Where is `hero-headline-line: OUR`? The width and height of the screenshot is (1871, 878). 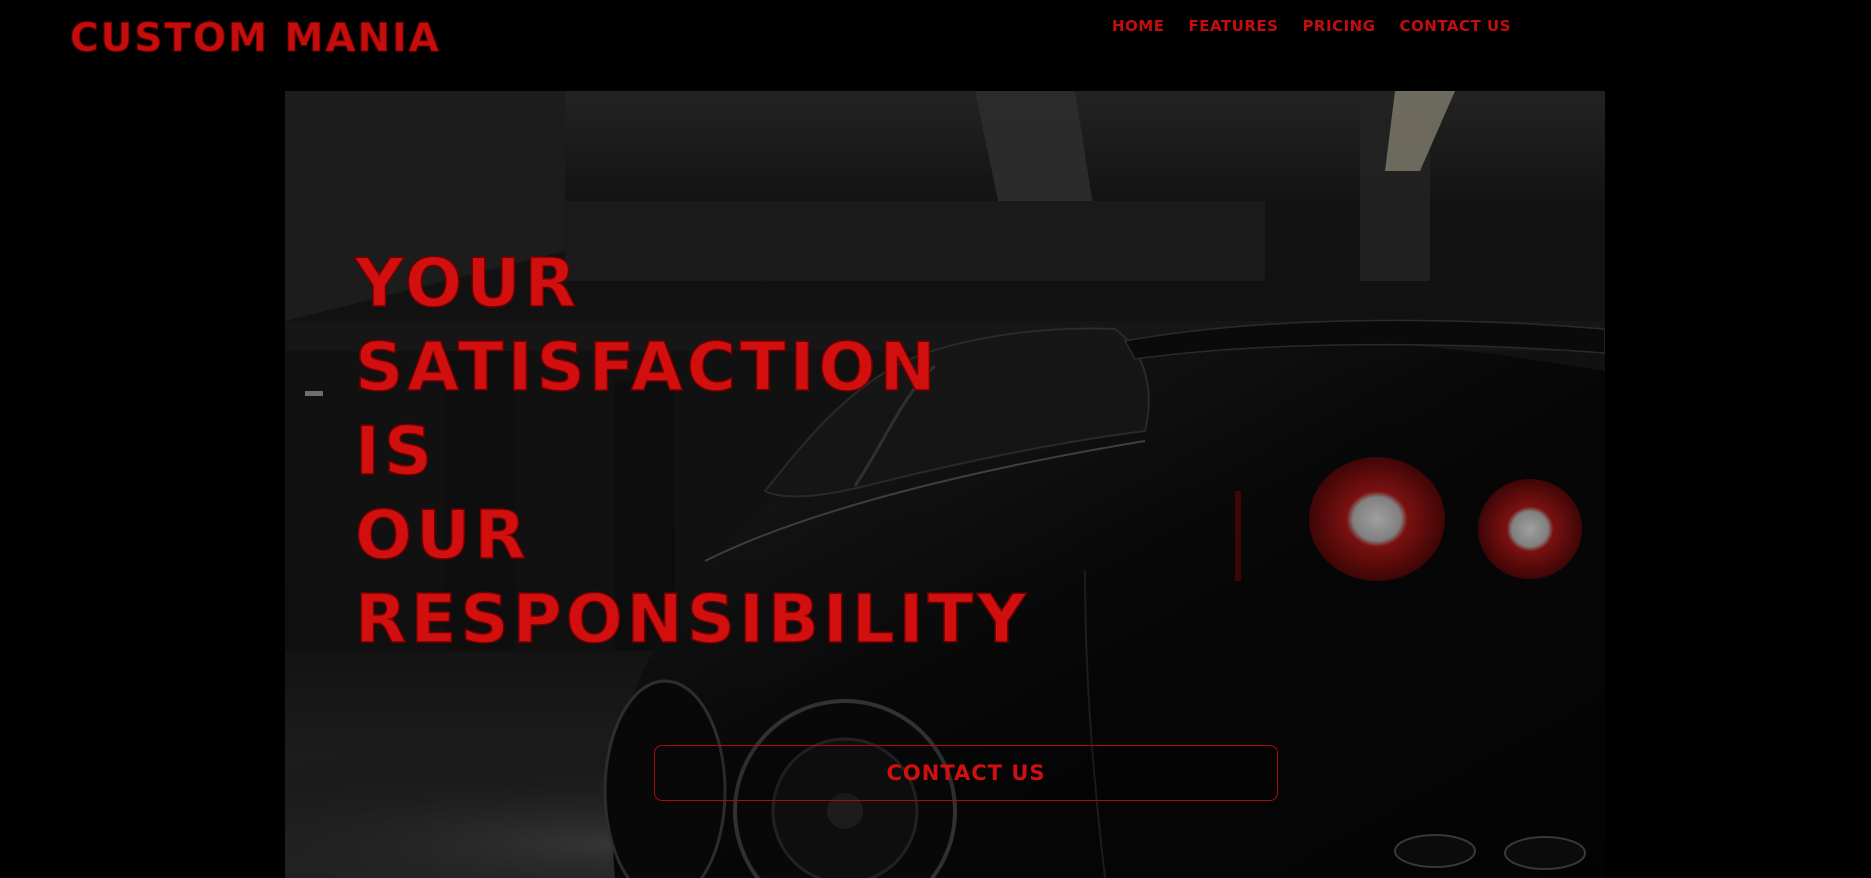 hero-headline-line: OUR is located at coordinates (442, 535).